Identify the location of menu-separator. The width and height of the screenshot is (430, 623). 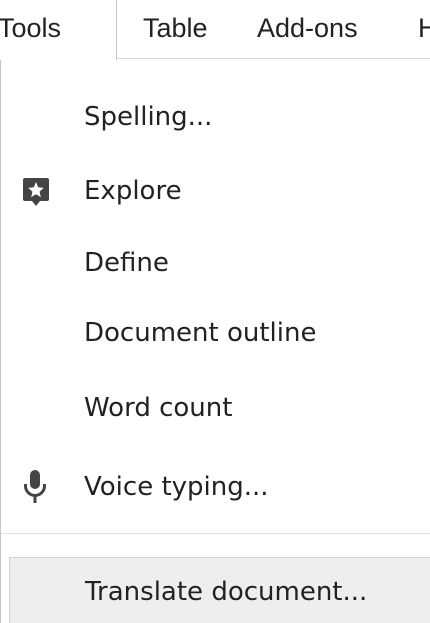
(215, 533).